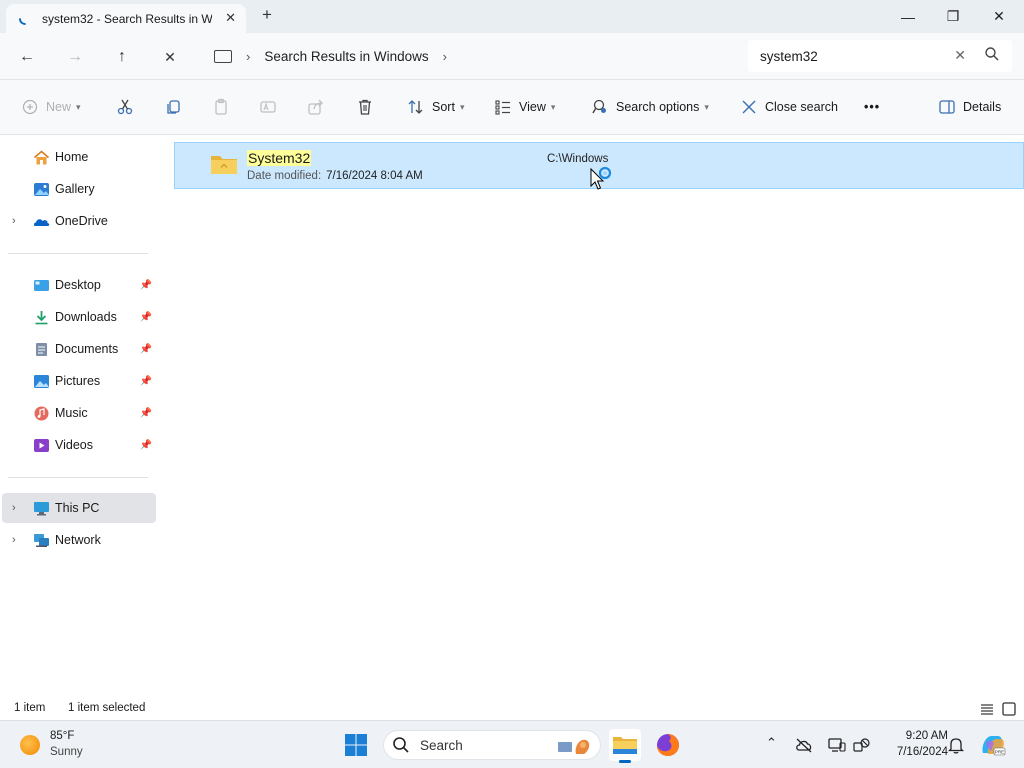 Image resolution: width=1024 pixels, height=768 pixels. I want to click on sidebar-item-network: › Network, so click(79, 540).